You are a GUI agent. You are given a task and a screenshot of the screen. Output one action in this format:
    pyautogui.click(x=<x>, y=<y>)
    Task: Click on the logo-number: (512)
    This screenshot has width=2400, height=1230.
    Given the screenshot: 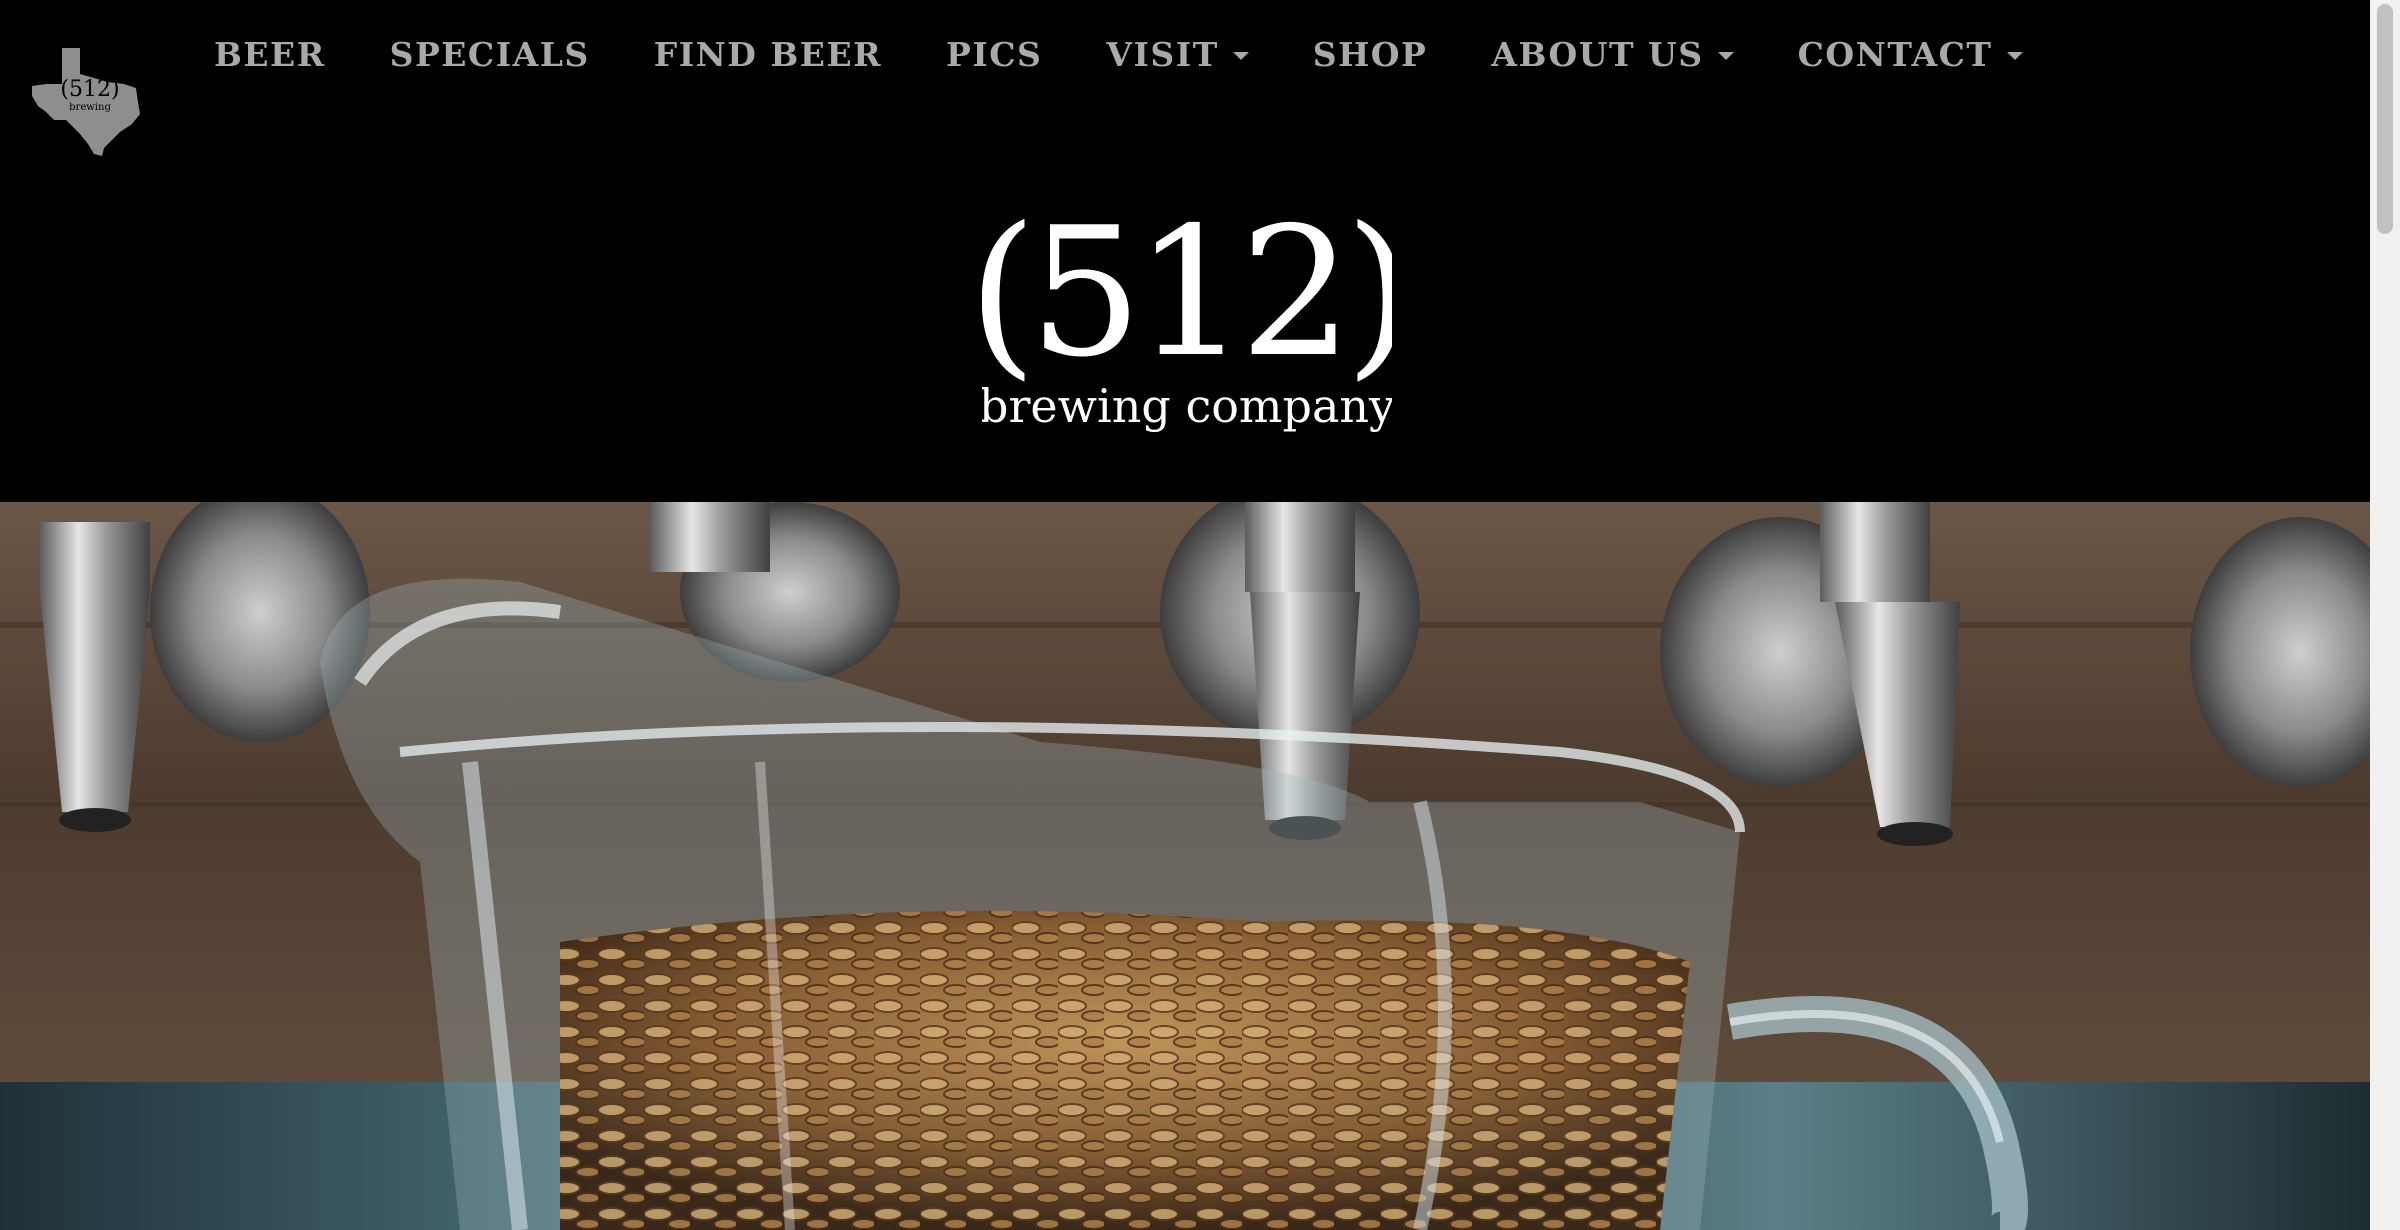 What is the action you would take?
    pyautogui.click(x=1187, y=292)
    